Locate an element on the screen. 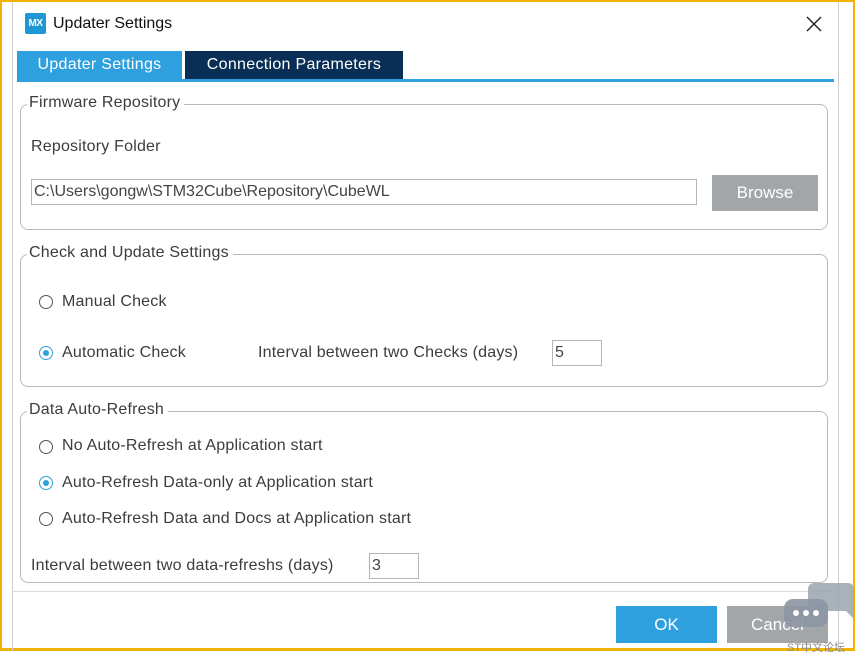 The height and width of the screenshot is (663, 863). chat-bubble-icon is located at coordinates (819, 610).